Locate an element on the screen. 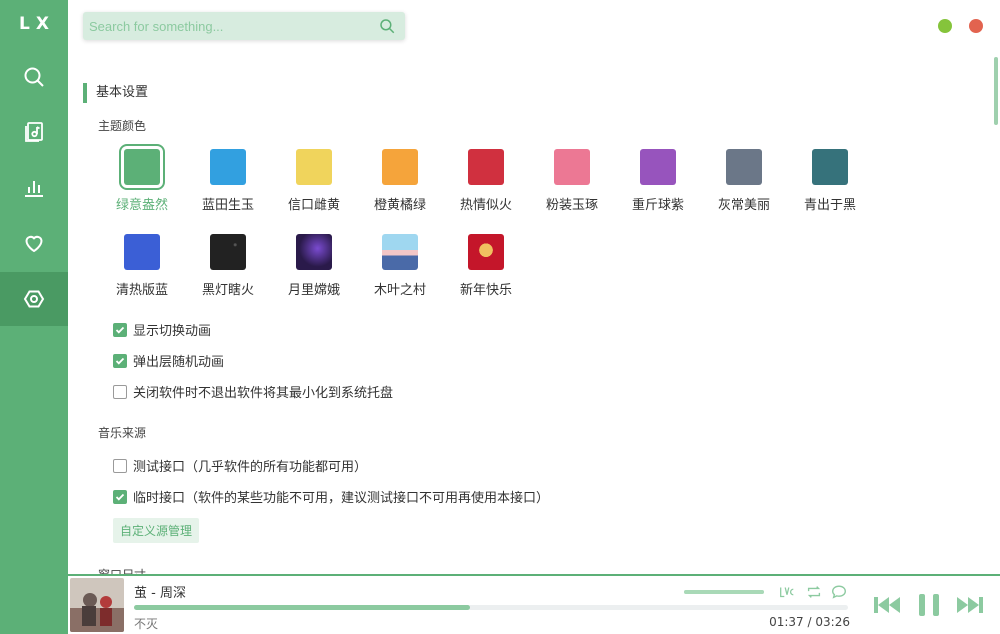 The height and width of the screenshot is (634, 1000). sidebar-item-songlist is located at coordinates (34, 132).